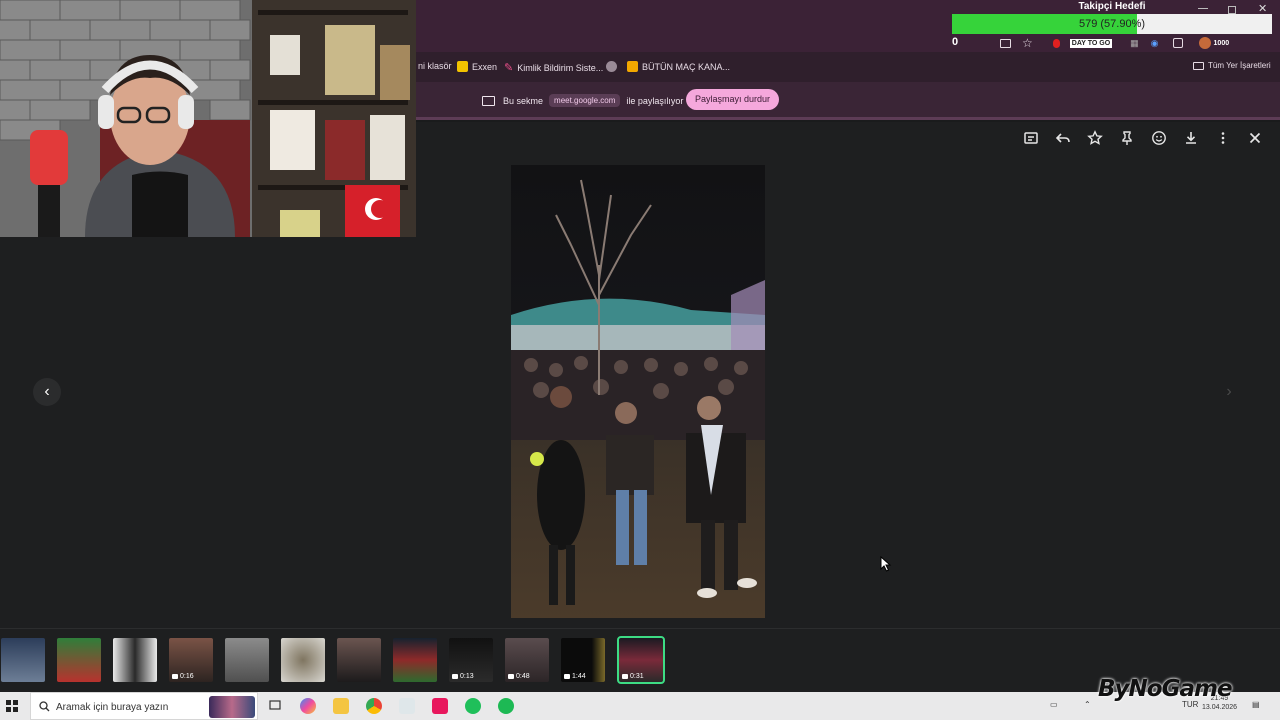 The width and height of the screenshot is (1280, 720). Describe the element at coordinates (1054, 704) in the screenshot. I see `keyboard-icon: ▭` at that location.